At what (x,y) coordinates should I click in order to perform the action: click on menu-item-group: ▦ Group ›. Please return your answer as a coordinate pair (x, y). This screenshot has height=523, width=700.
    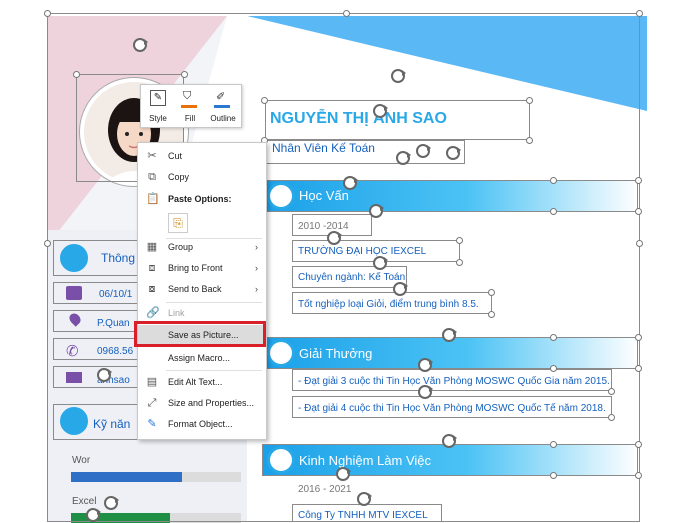
    Looking at the image, I should click on (201, 247).